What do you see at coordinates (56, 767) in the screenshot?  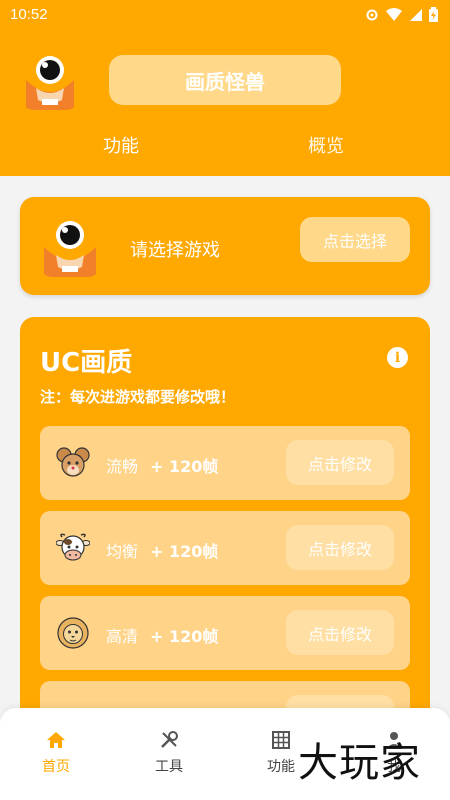 I see `nav-label: 首页` at bounding box center [56, 767].